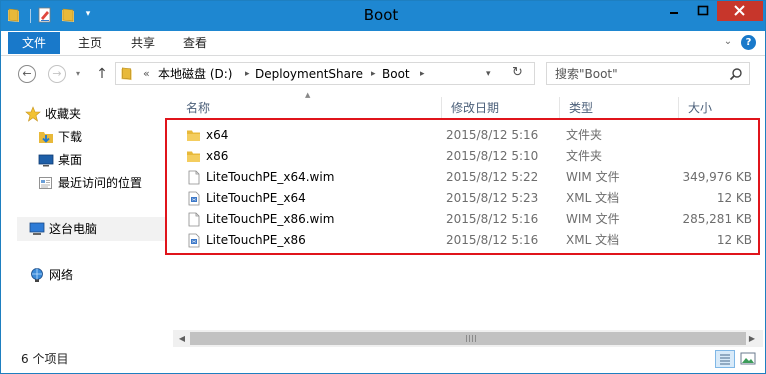  What do you see at coordinates (90, 43) in the screenshot?
I see `tab-home: 主页` at bounding box center [90, 43].